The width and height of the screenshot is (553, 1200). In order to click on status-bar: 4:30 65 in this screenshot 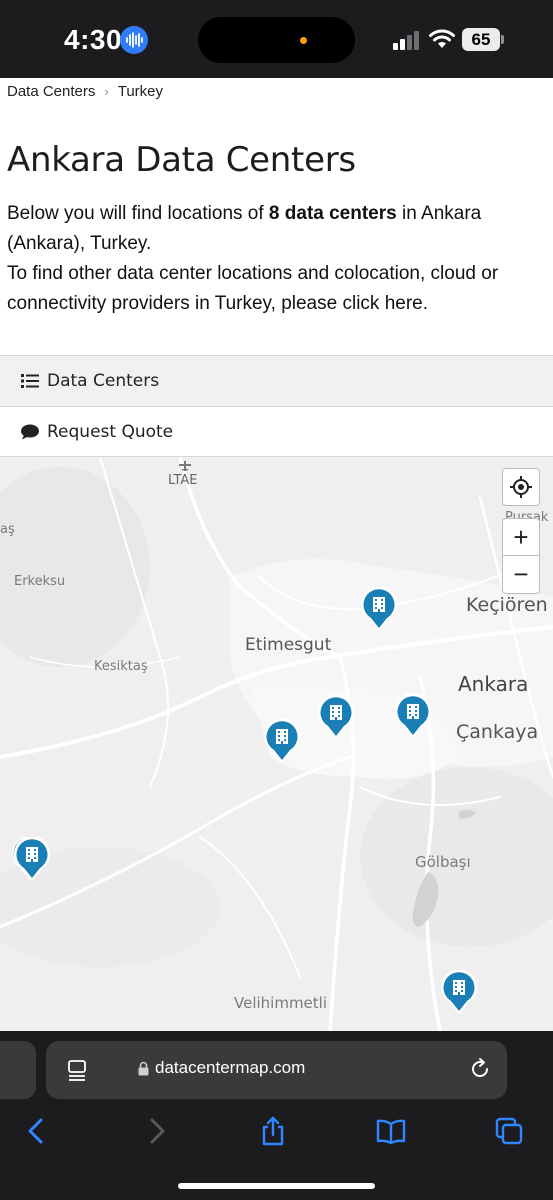, I will do `click(276, 39)`.